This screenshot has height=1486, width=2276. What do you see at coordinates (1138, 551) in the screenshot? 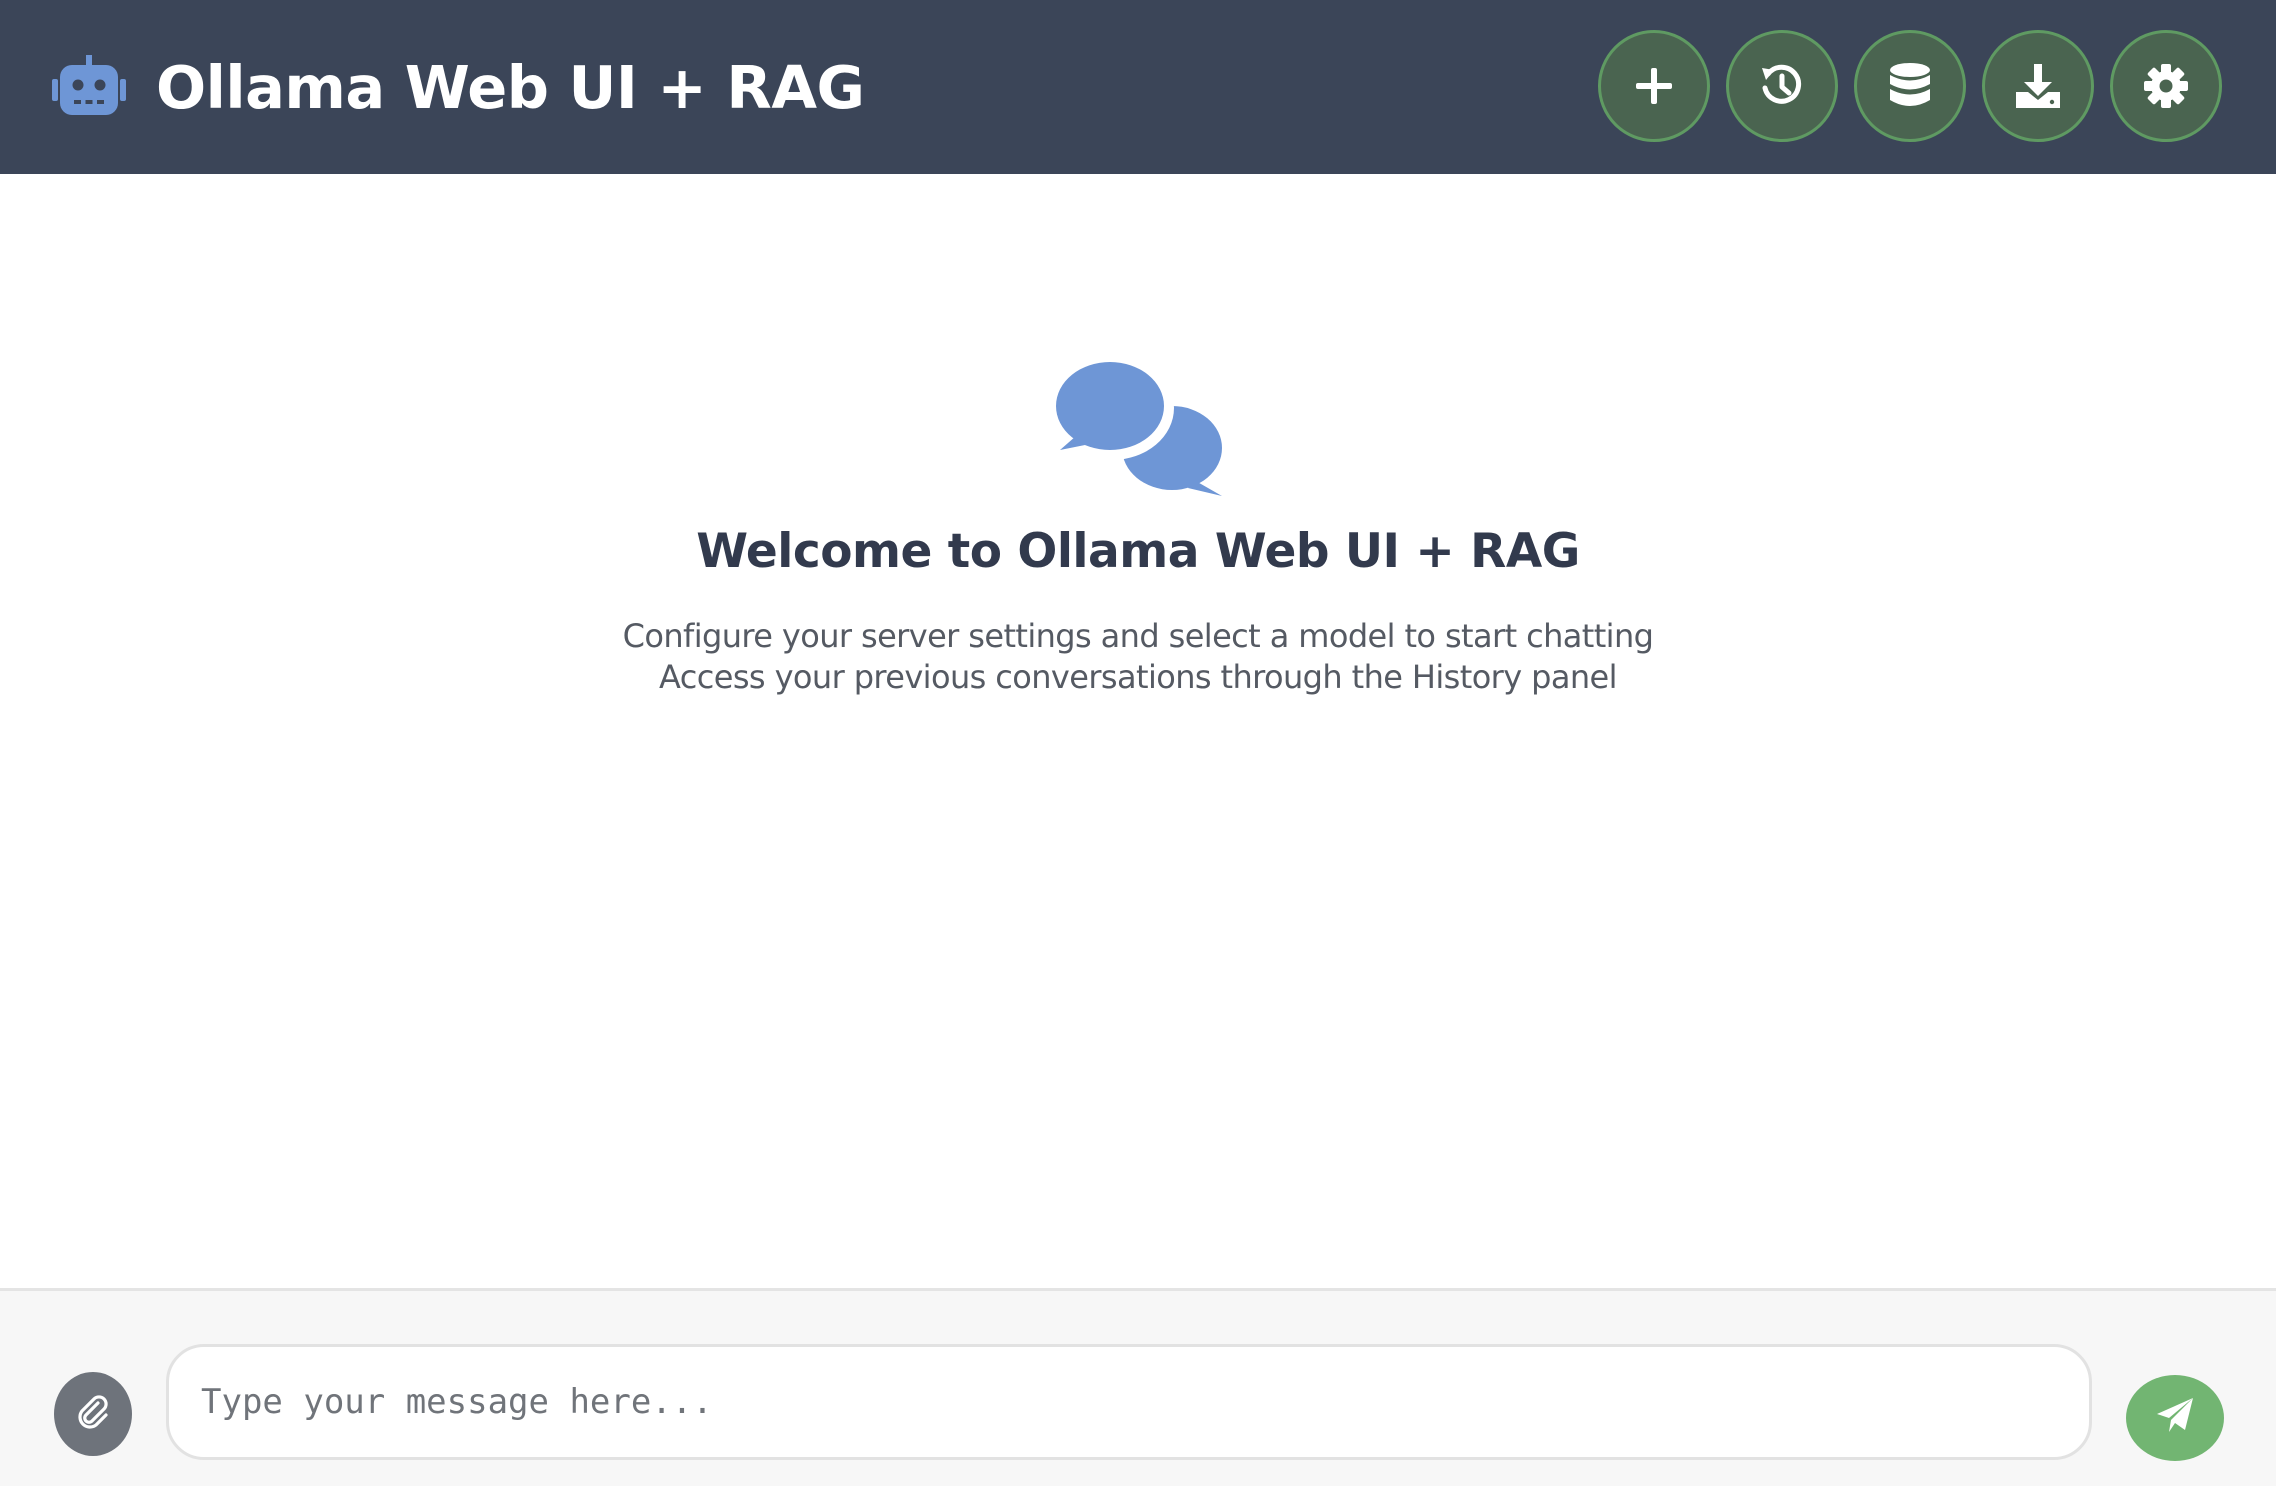
I see `welcome-title: Welcome to Ollama Web UI + RAG` at bounding box center [1138, 551].